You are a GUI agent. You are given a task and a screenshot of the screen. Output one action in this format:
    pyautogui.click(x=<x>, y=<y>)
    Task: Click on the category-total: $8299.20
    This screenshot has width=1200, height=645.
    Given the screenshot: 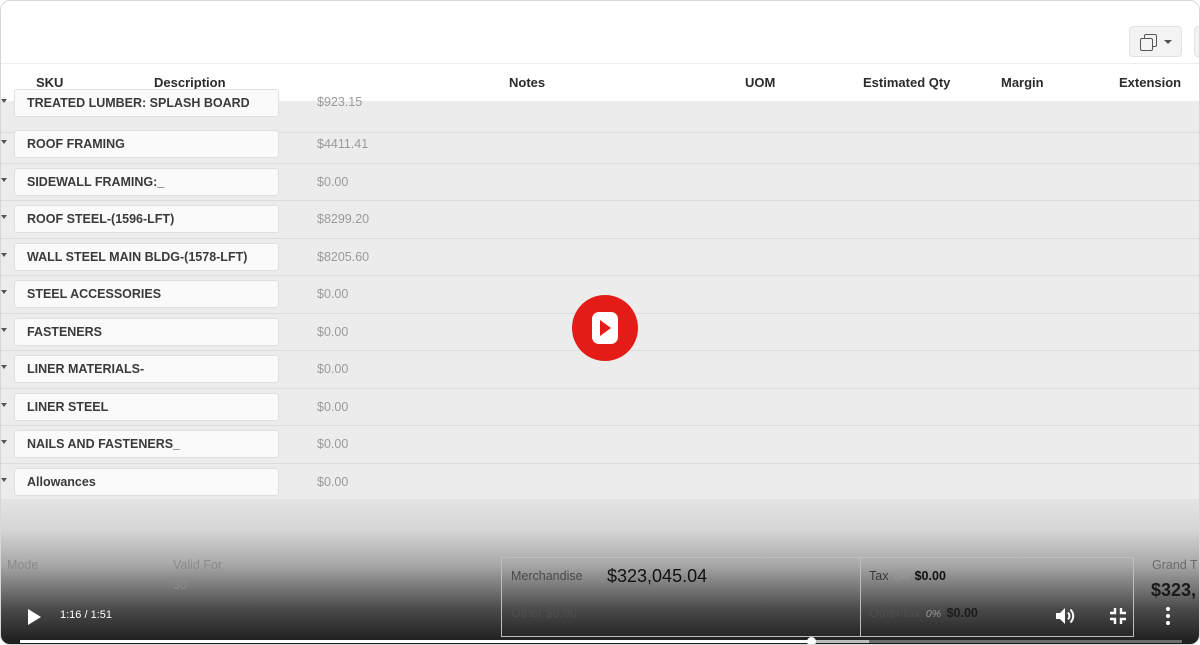 What is the action you would take?
    pyautogui.click(x=343, y=219)
    